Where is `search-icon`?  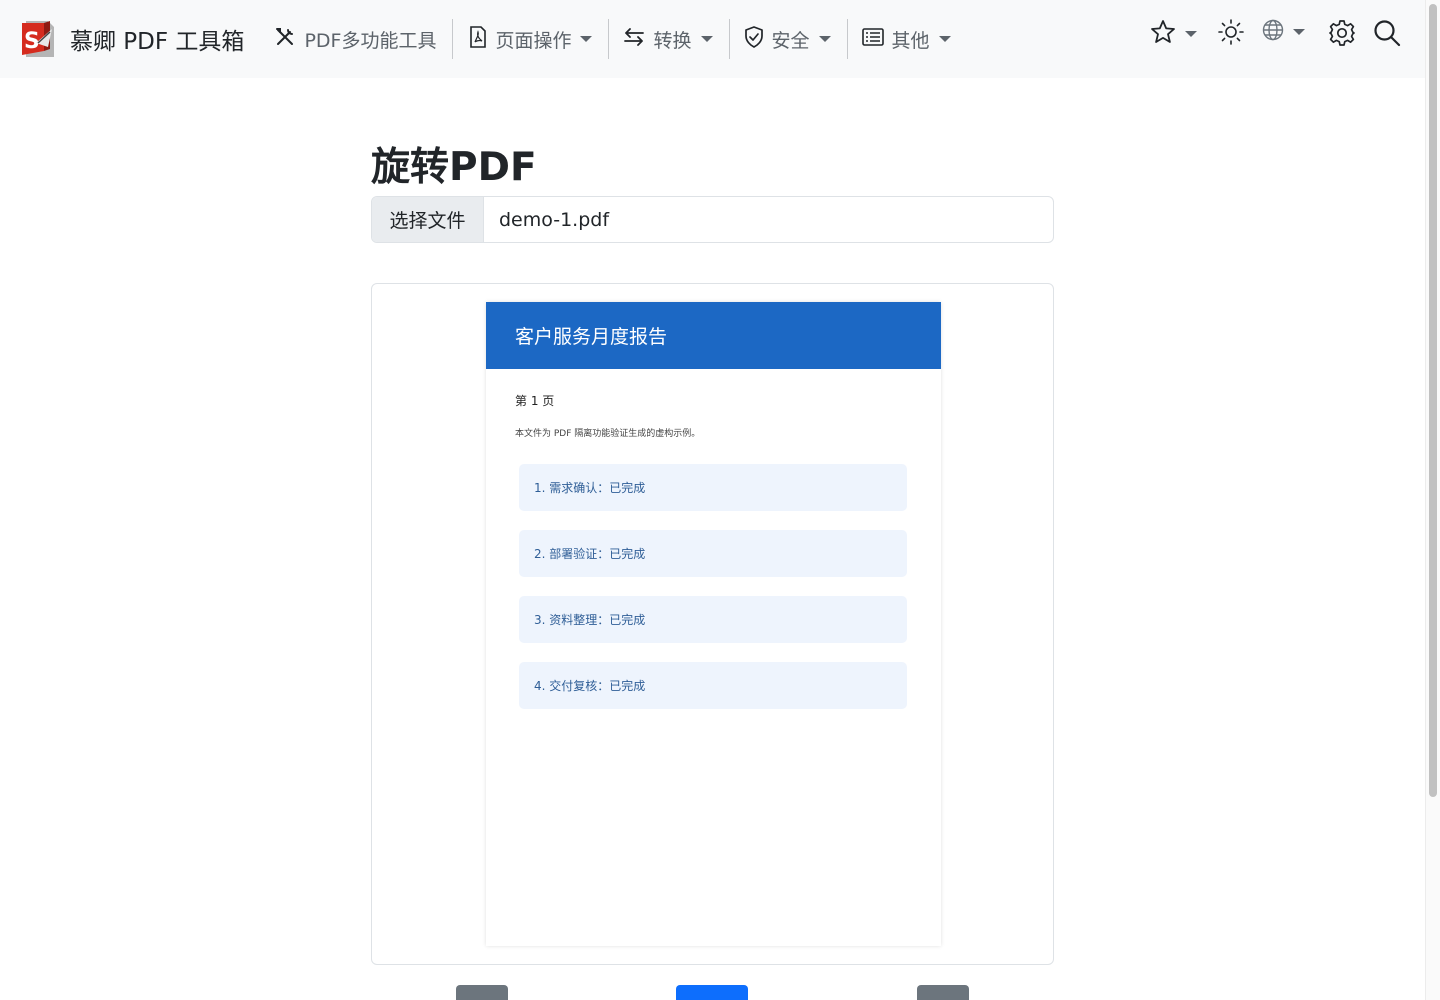 search-icon is located at coordinates (1387, 35).